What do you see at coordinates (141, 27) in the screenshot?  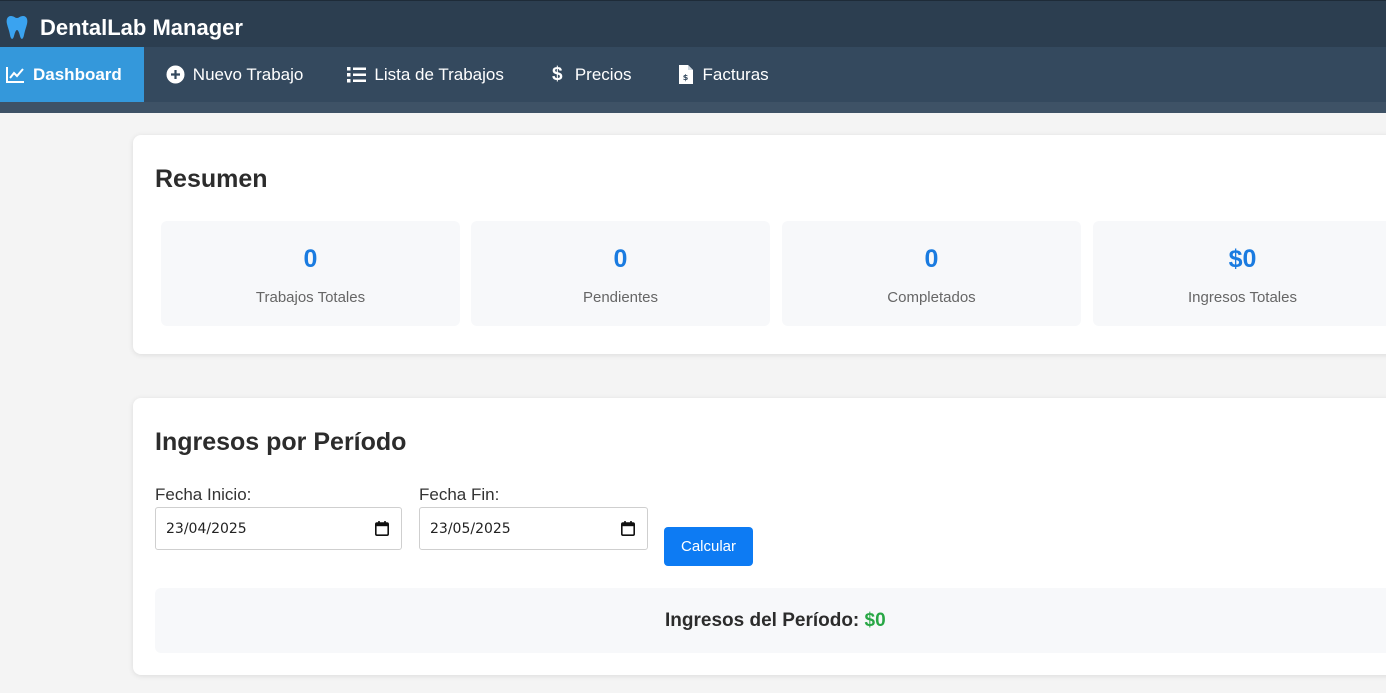 I see `app-title: DentalLab Manager` at bounding box center [141, 27].